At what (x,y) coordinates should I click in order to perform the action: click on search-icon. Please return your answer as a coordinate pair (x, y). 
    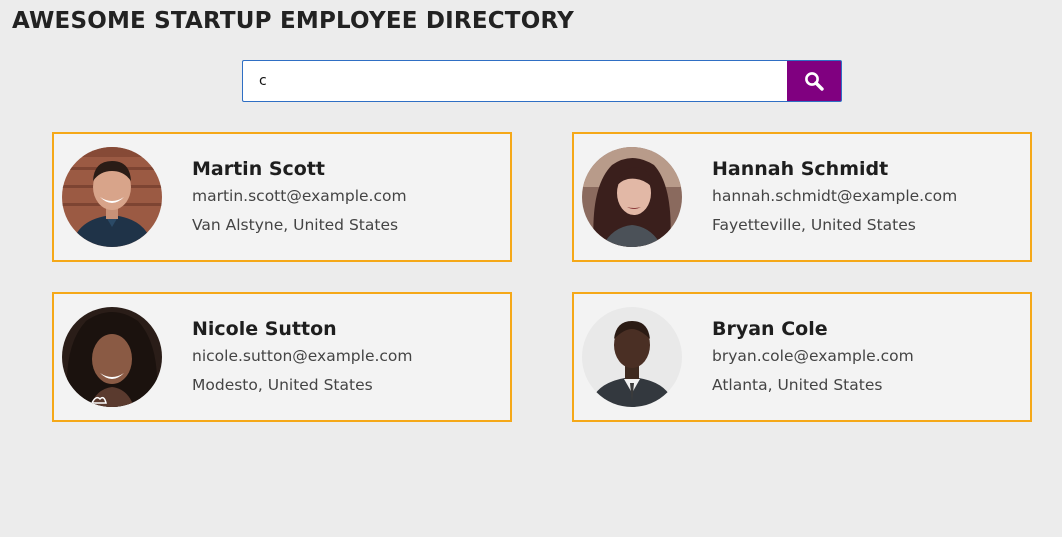
    Looking at the image, I should click on (814, 81).